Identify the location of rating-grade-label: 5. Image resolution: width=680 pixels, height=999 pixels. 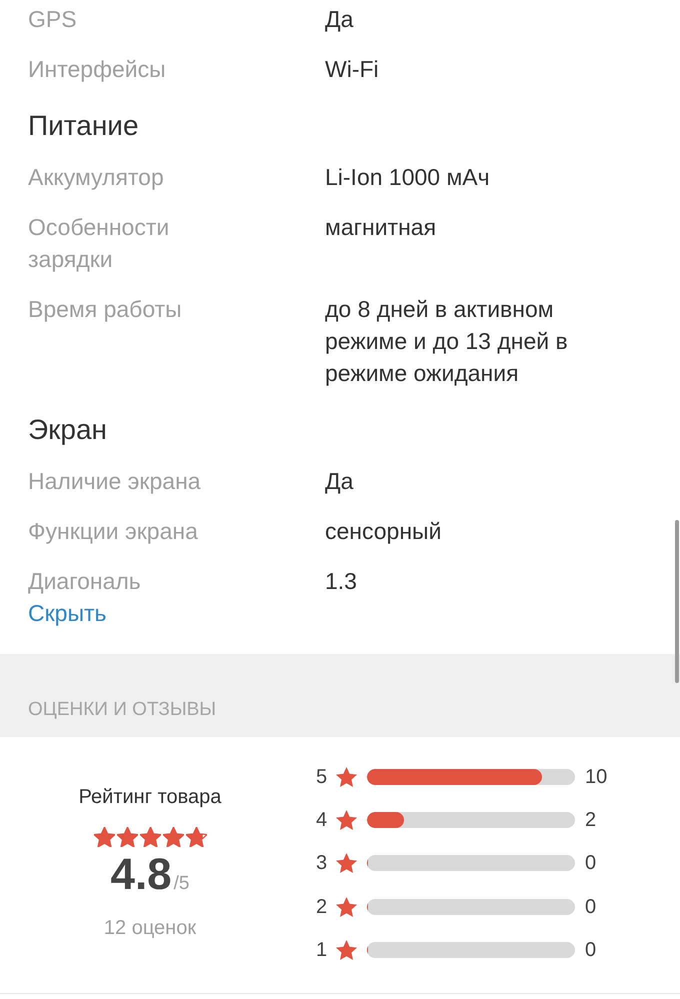
(322, 776).